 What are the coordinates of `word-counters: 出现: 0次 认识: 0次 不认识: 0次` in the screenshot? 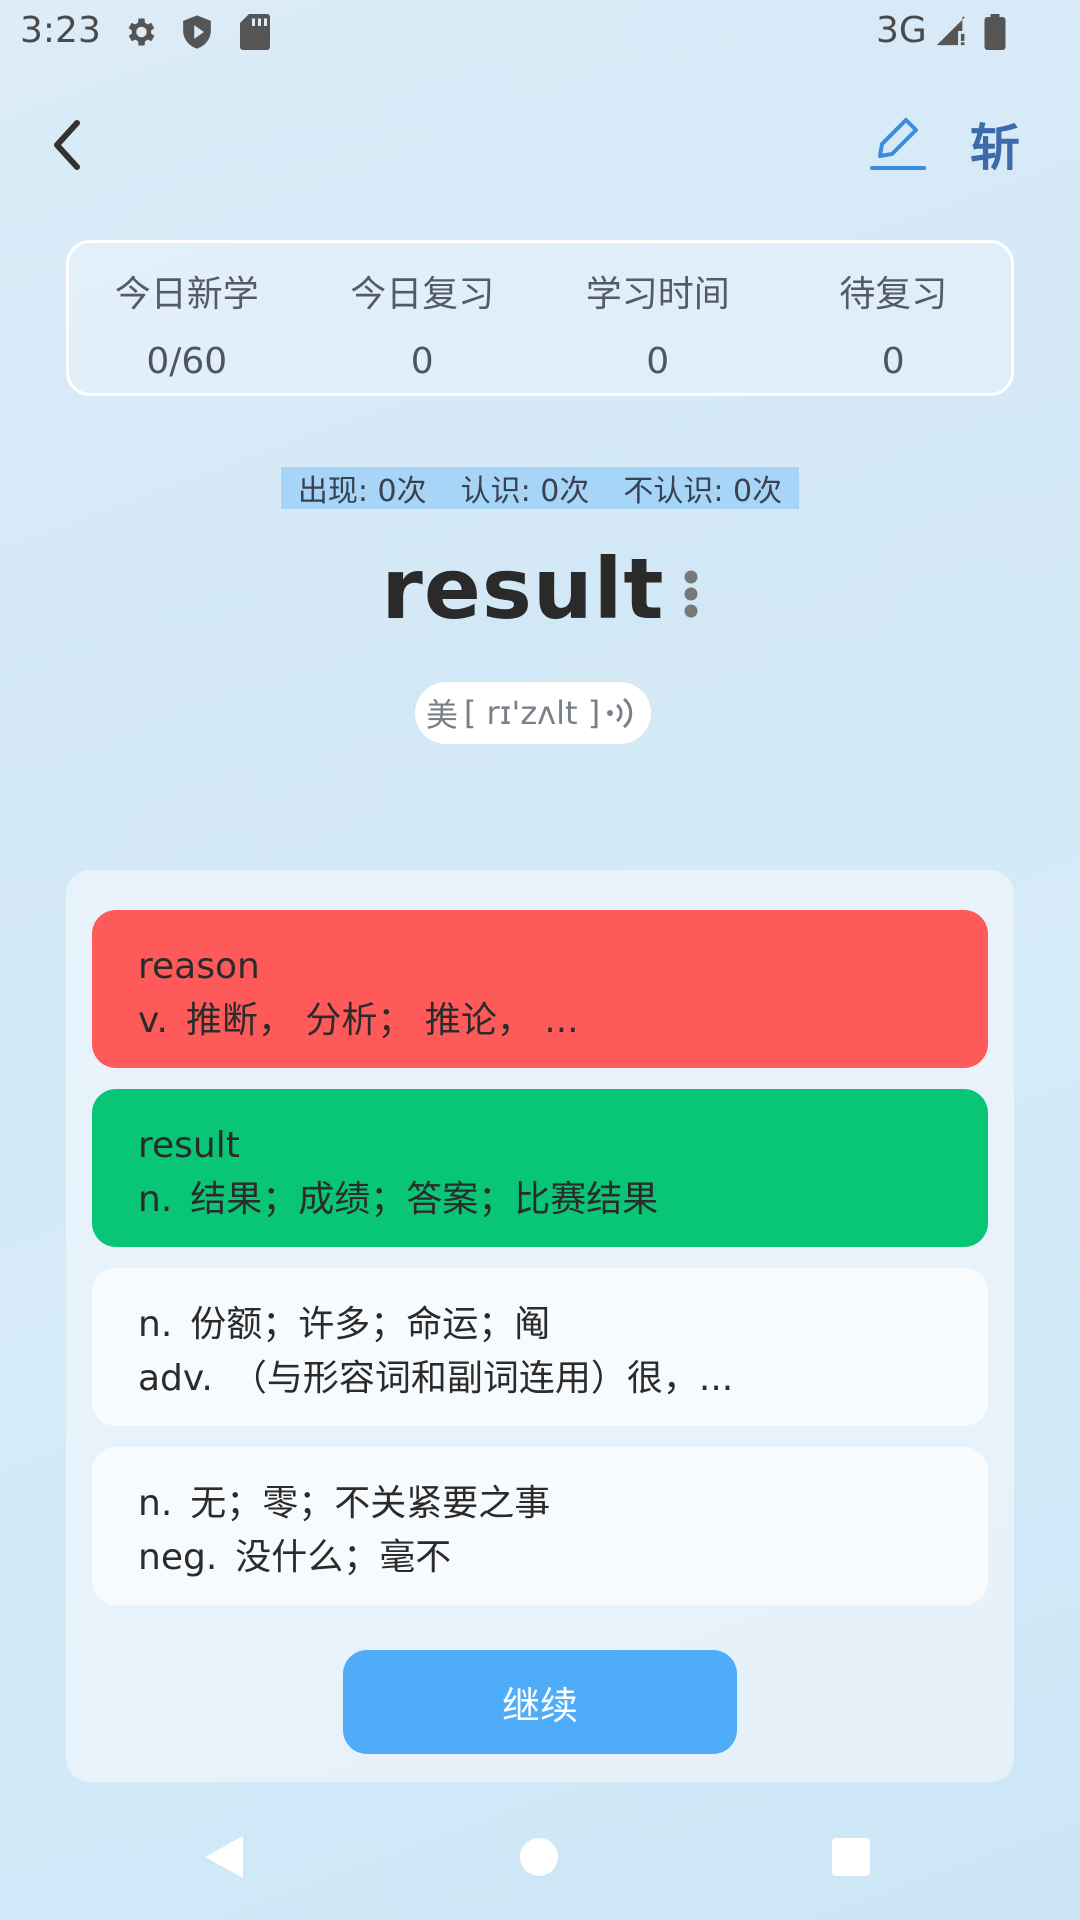 It's located at (540, 488).